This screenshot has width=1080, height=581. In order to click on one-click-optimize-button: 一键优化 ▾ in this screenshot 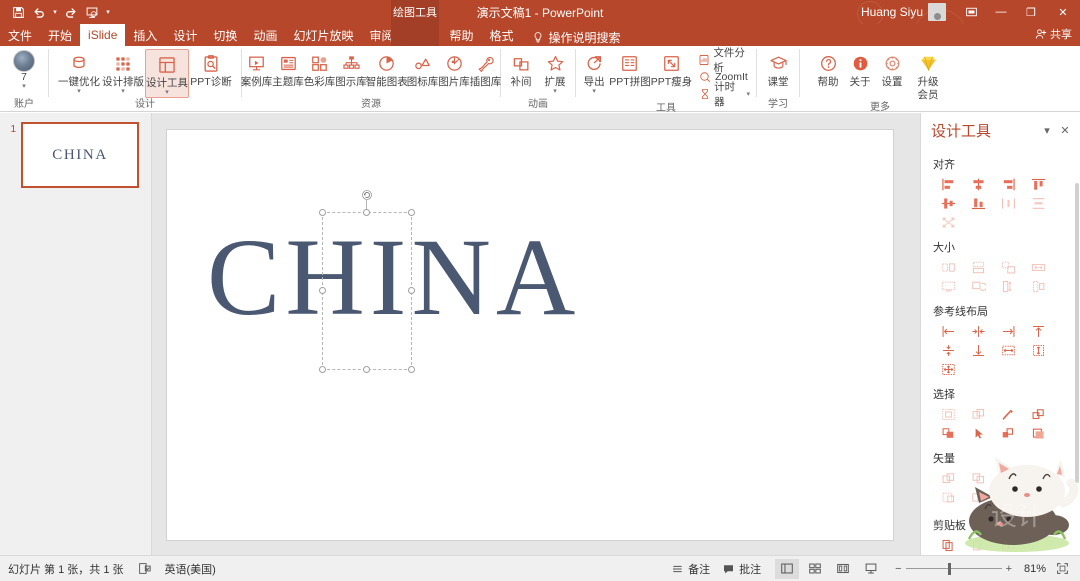, I will do `click(79, 72)`.